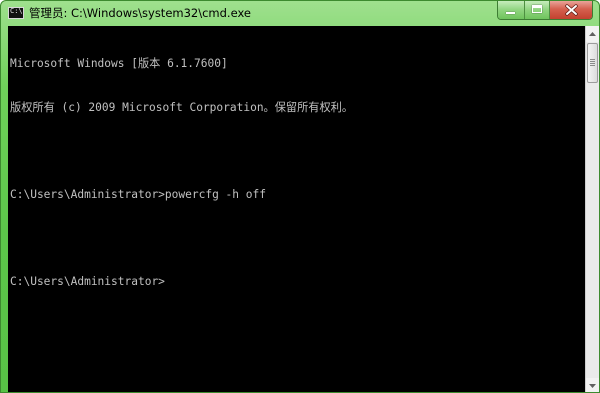  Describe the element at coordinates (140, 13) in the screenshot. I see `window-title: 管理员: C:\Windows\system32\cmd.exe` at that location.